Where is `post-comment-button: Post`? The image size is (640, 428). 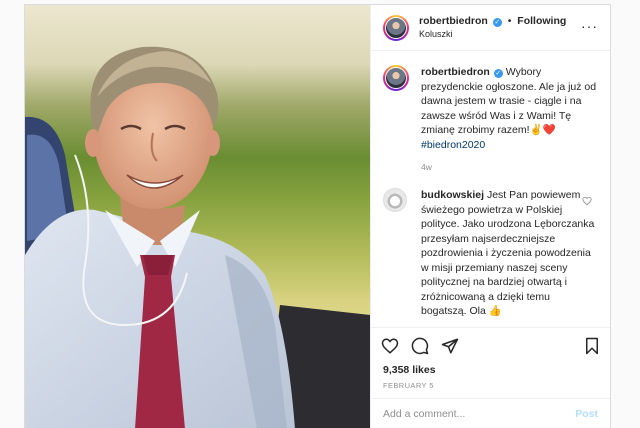 post-comment-button: Post is located at coordinates (586, 414).